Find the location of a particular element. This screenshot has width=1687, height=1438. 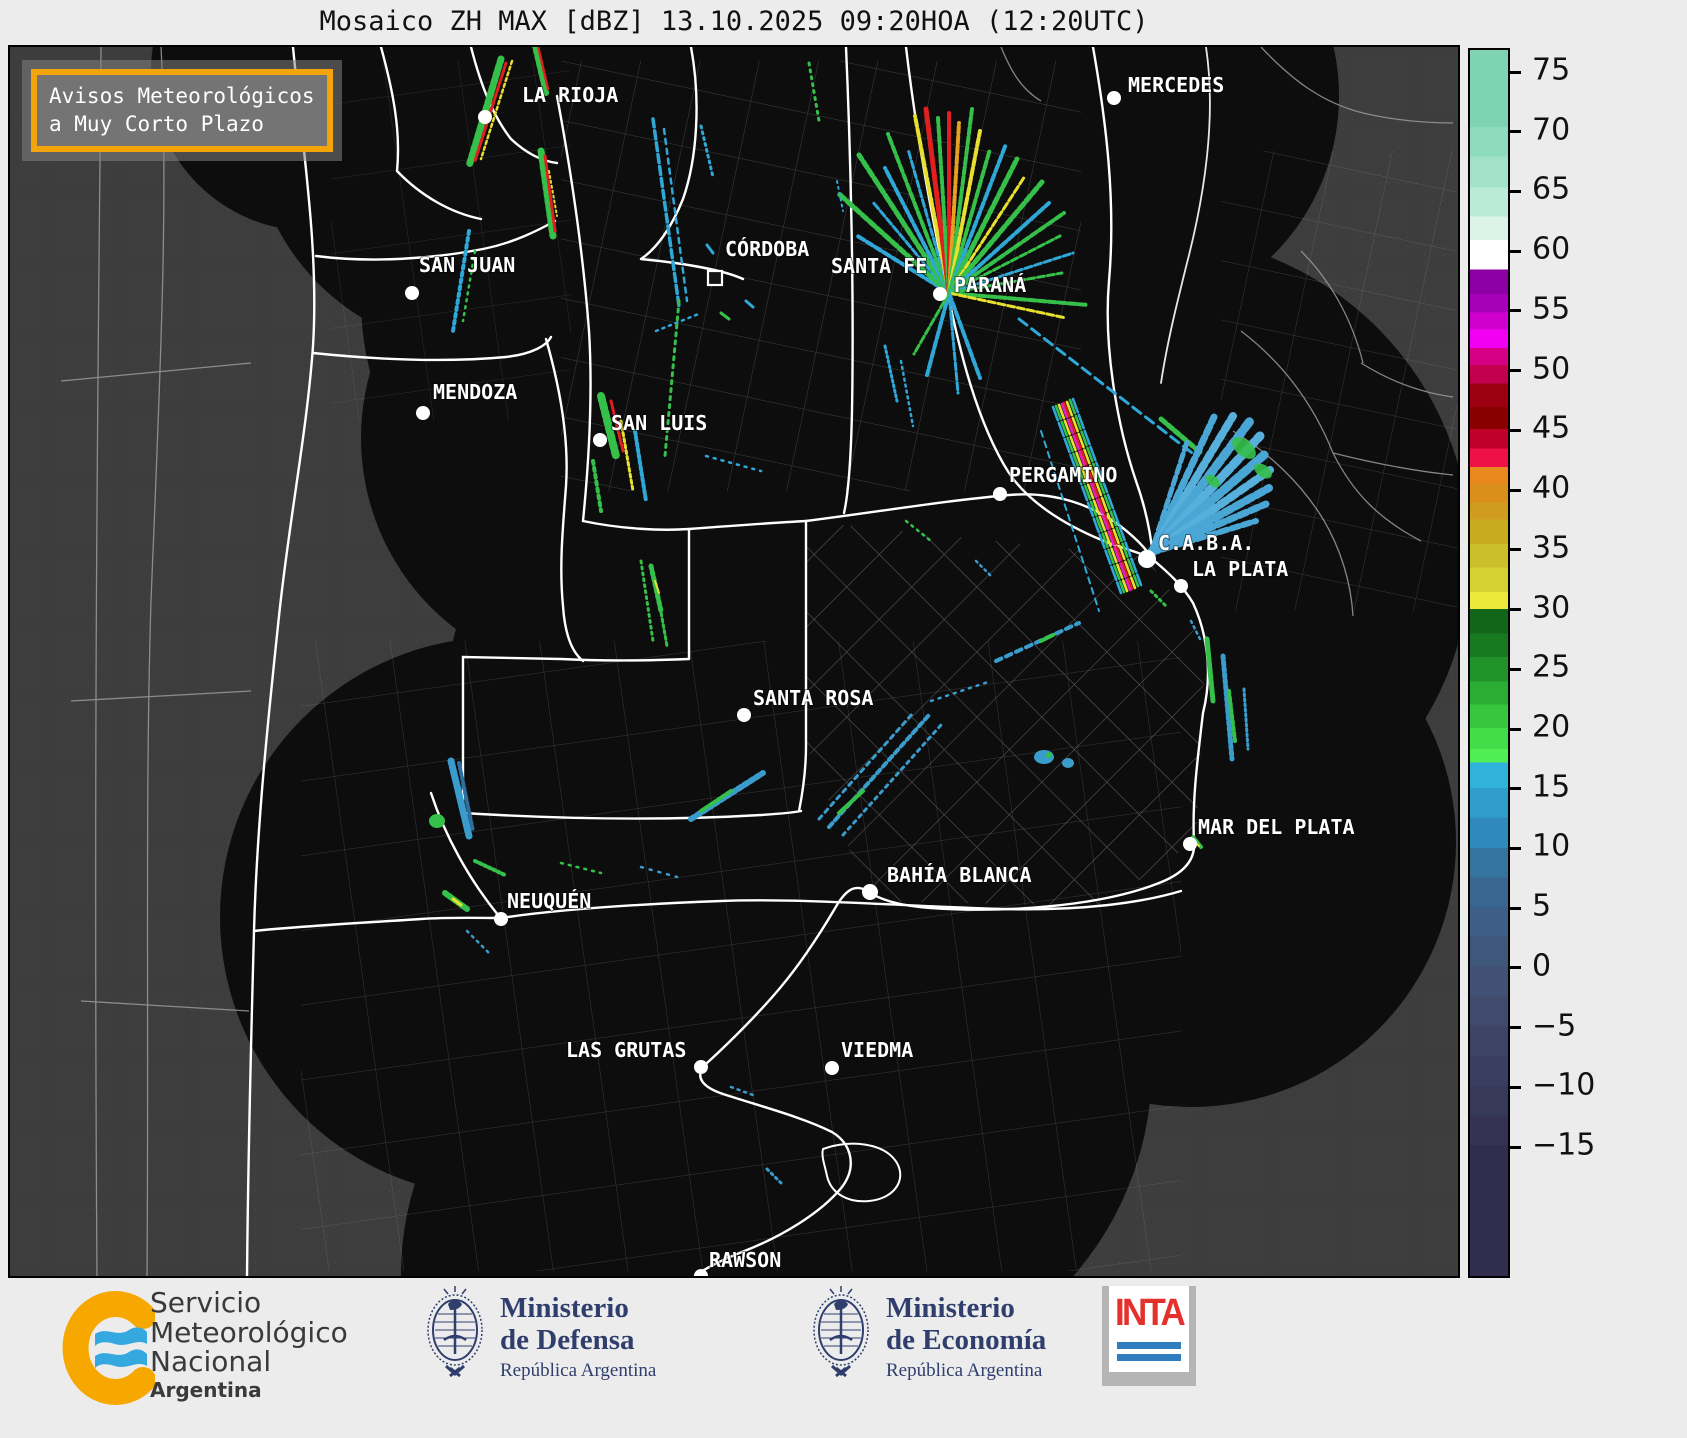

colorbar-tick-label: 25 is located at coordinates (1551, 667).